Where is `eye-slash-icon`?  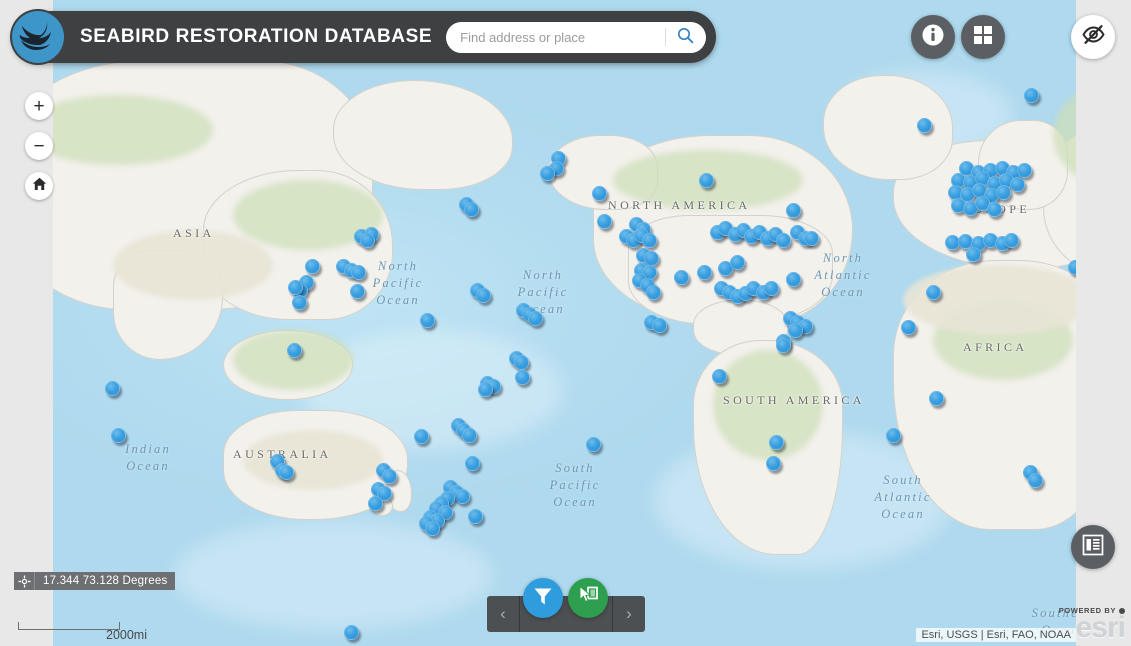 eye-slash-icon is located at coordinates (1093, 37).